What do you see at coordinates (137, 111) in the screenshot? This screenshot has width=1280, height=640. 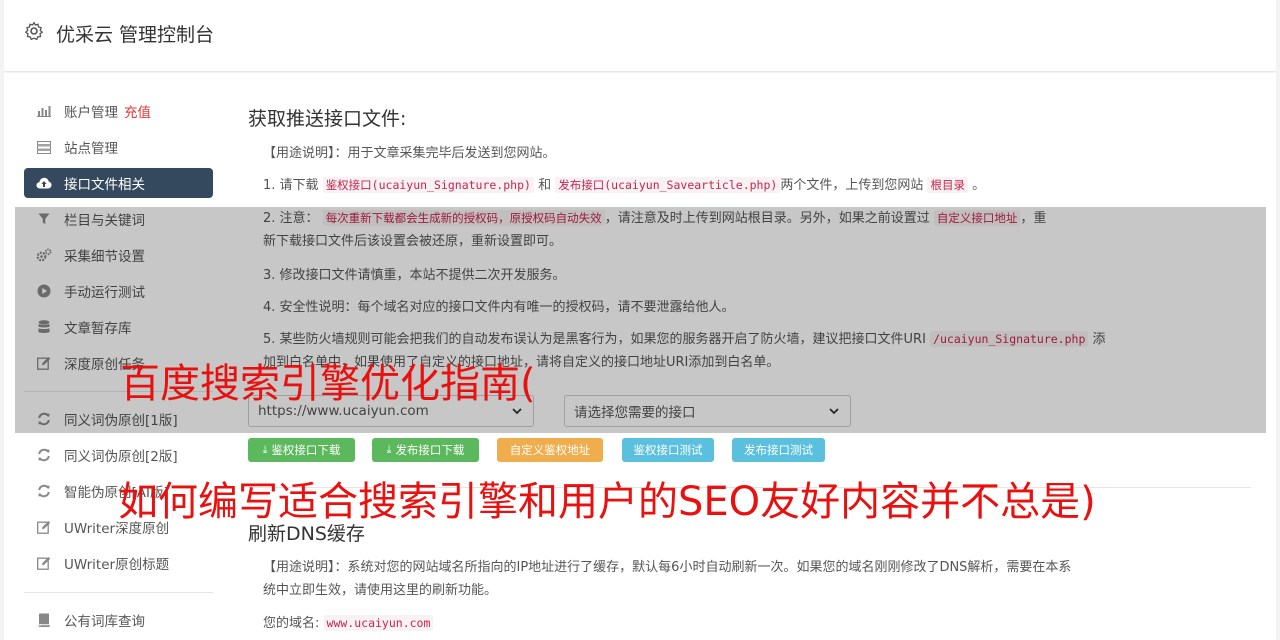 I see `recharge-link: 充值` at bounding box center [137, 111].